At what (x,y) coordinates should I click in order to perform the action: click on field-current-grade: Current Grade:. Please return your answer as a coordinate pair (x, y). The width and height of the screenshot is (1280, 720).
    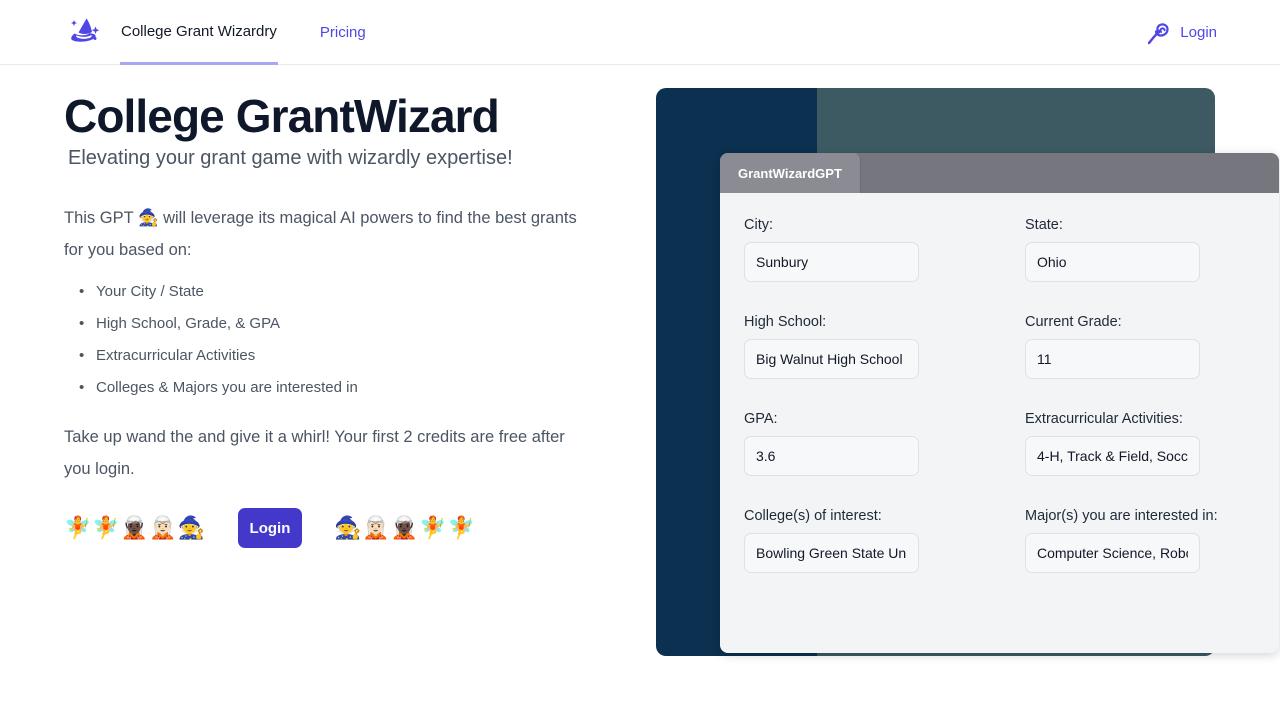
    Looking at the image, I should click on (1139, 346).